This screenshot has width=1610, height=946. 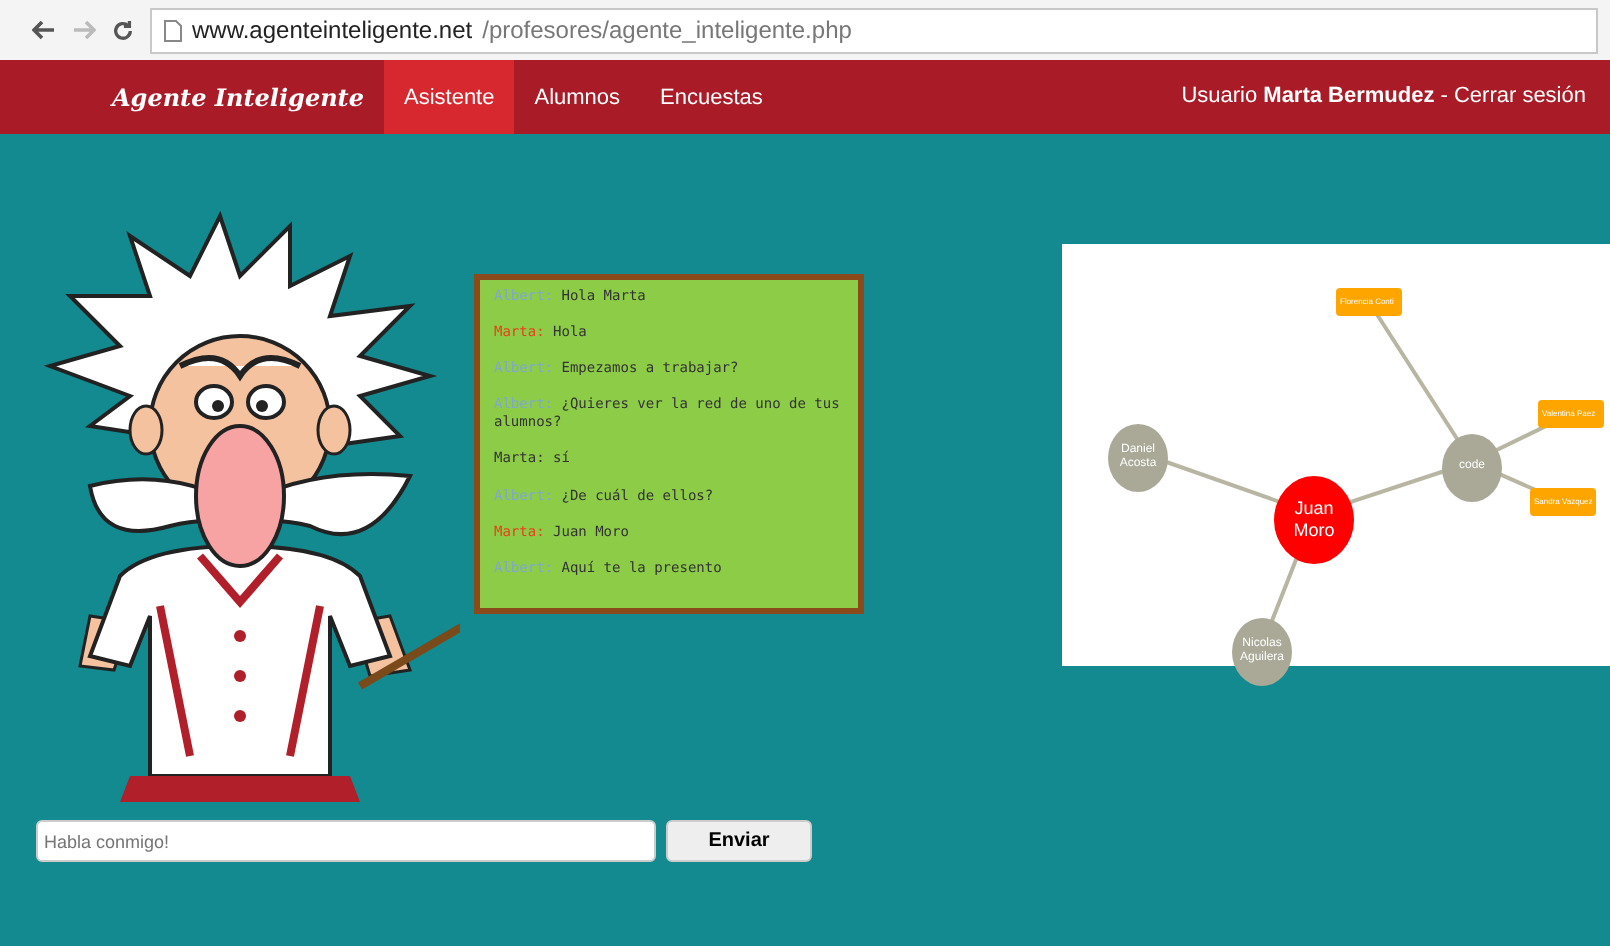 I want to click on user-label: Usuario Marta Bermudez -, so click(x=1314, y=97).